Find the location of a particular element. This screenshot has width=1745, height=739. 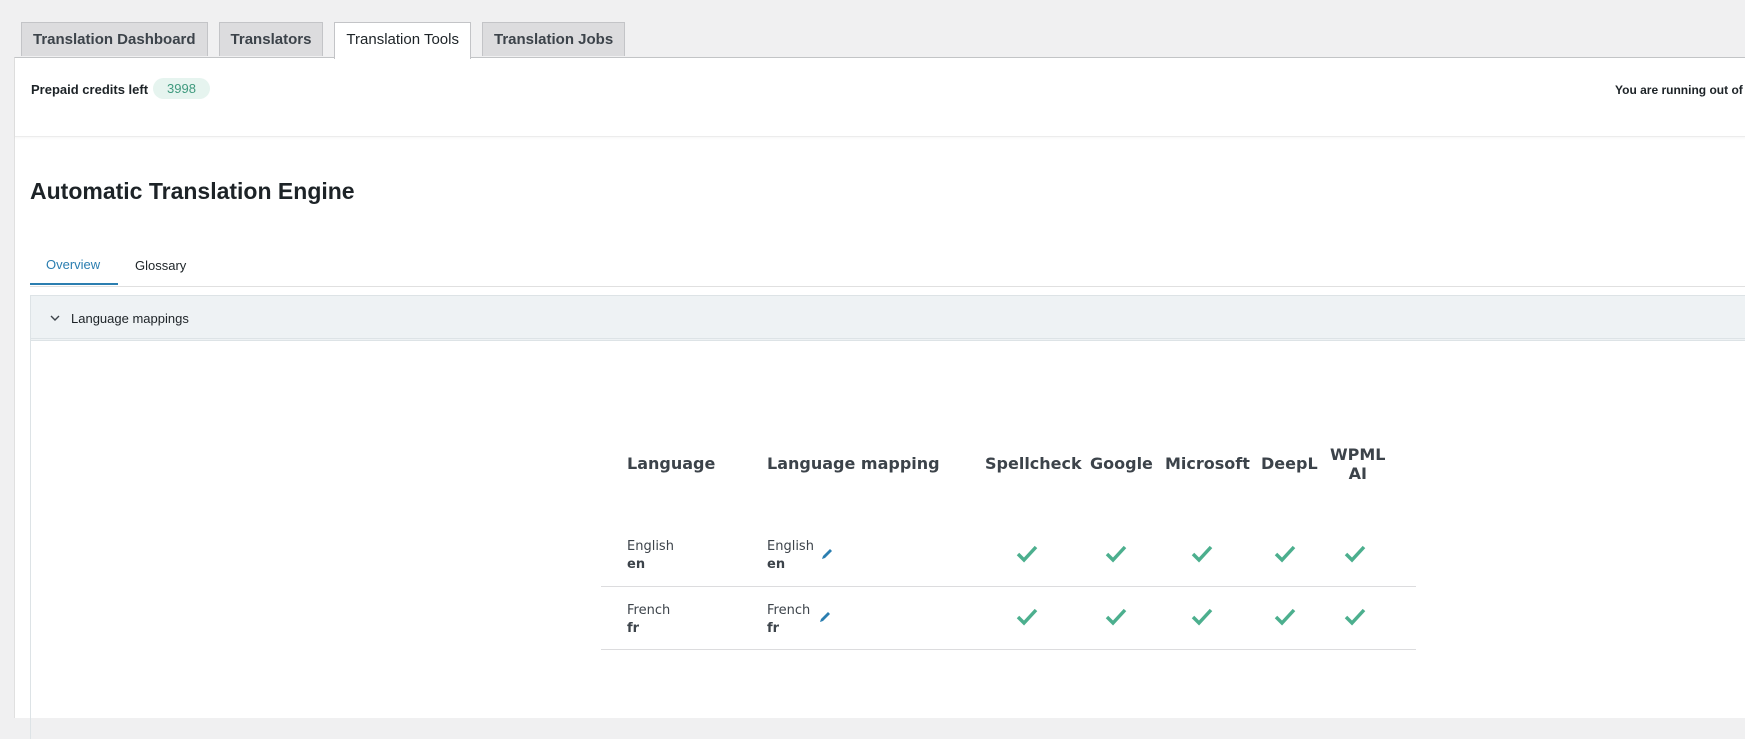

language-code: en is located at coordinates (636, 564).